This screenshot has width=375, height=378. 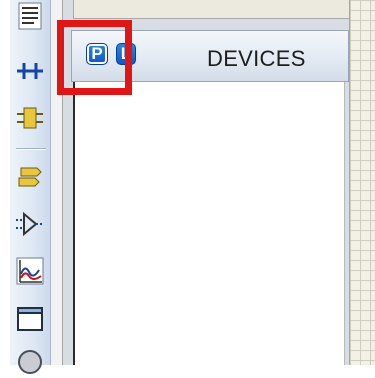 I want to click on tape-recorder-icon, so click(x=30, y=319).